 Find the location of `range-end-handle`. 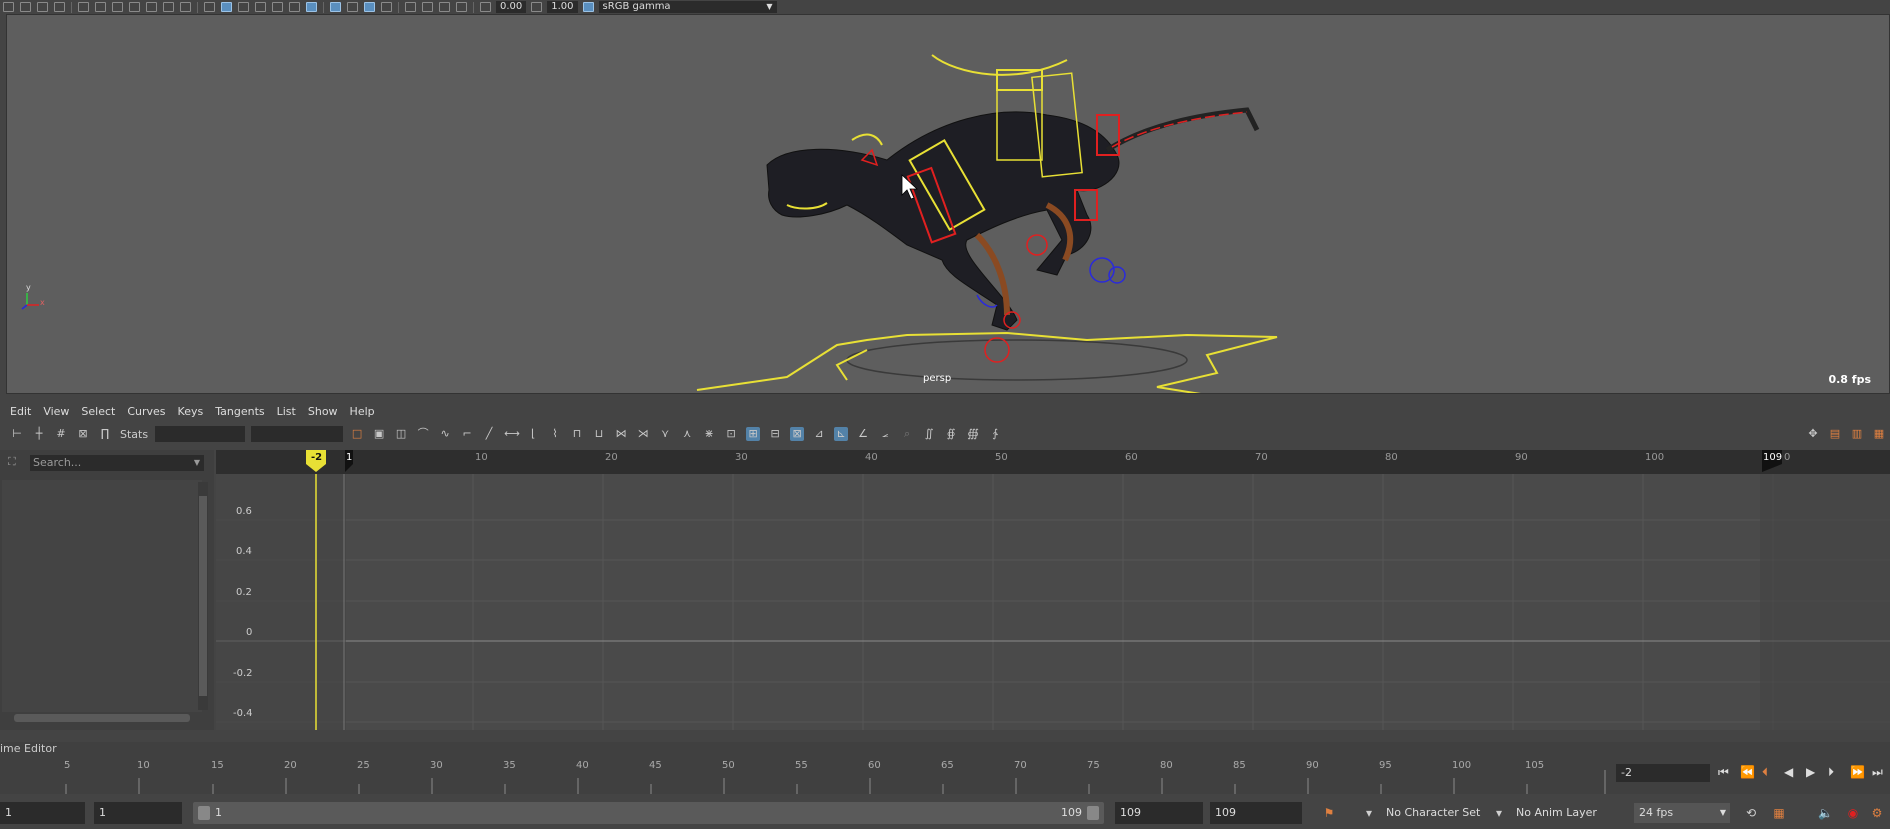

range-end-handle is located at coordinates (1093, 813).